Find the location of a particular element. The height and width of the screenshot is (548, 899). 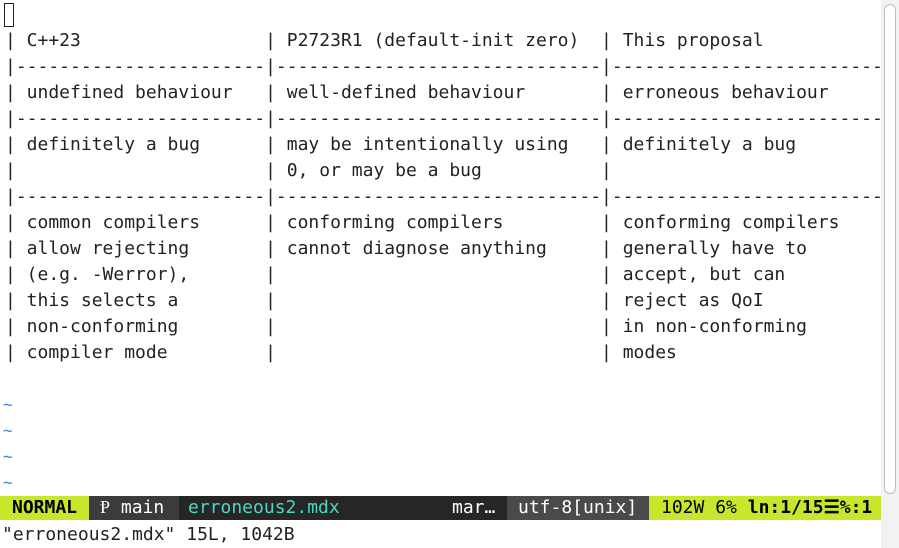

buffer-line: | | 0, or may be a bug | | is located at coordinates (442, 171).